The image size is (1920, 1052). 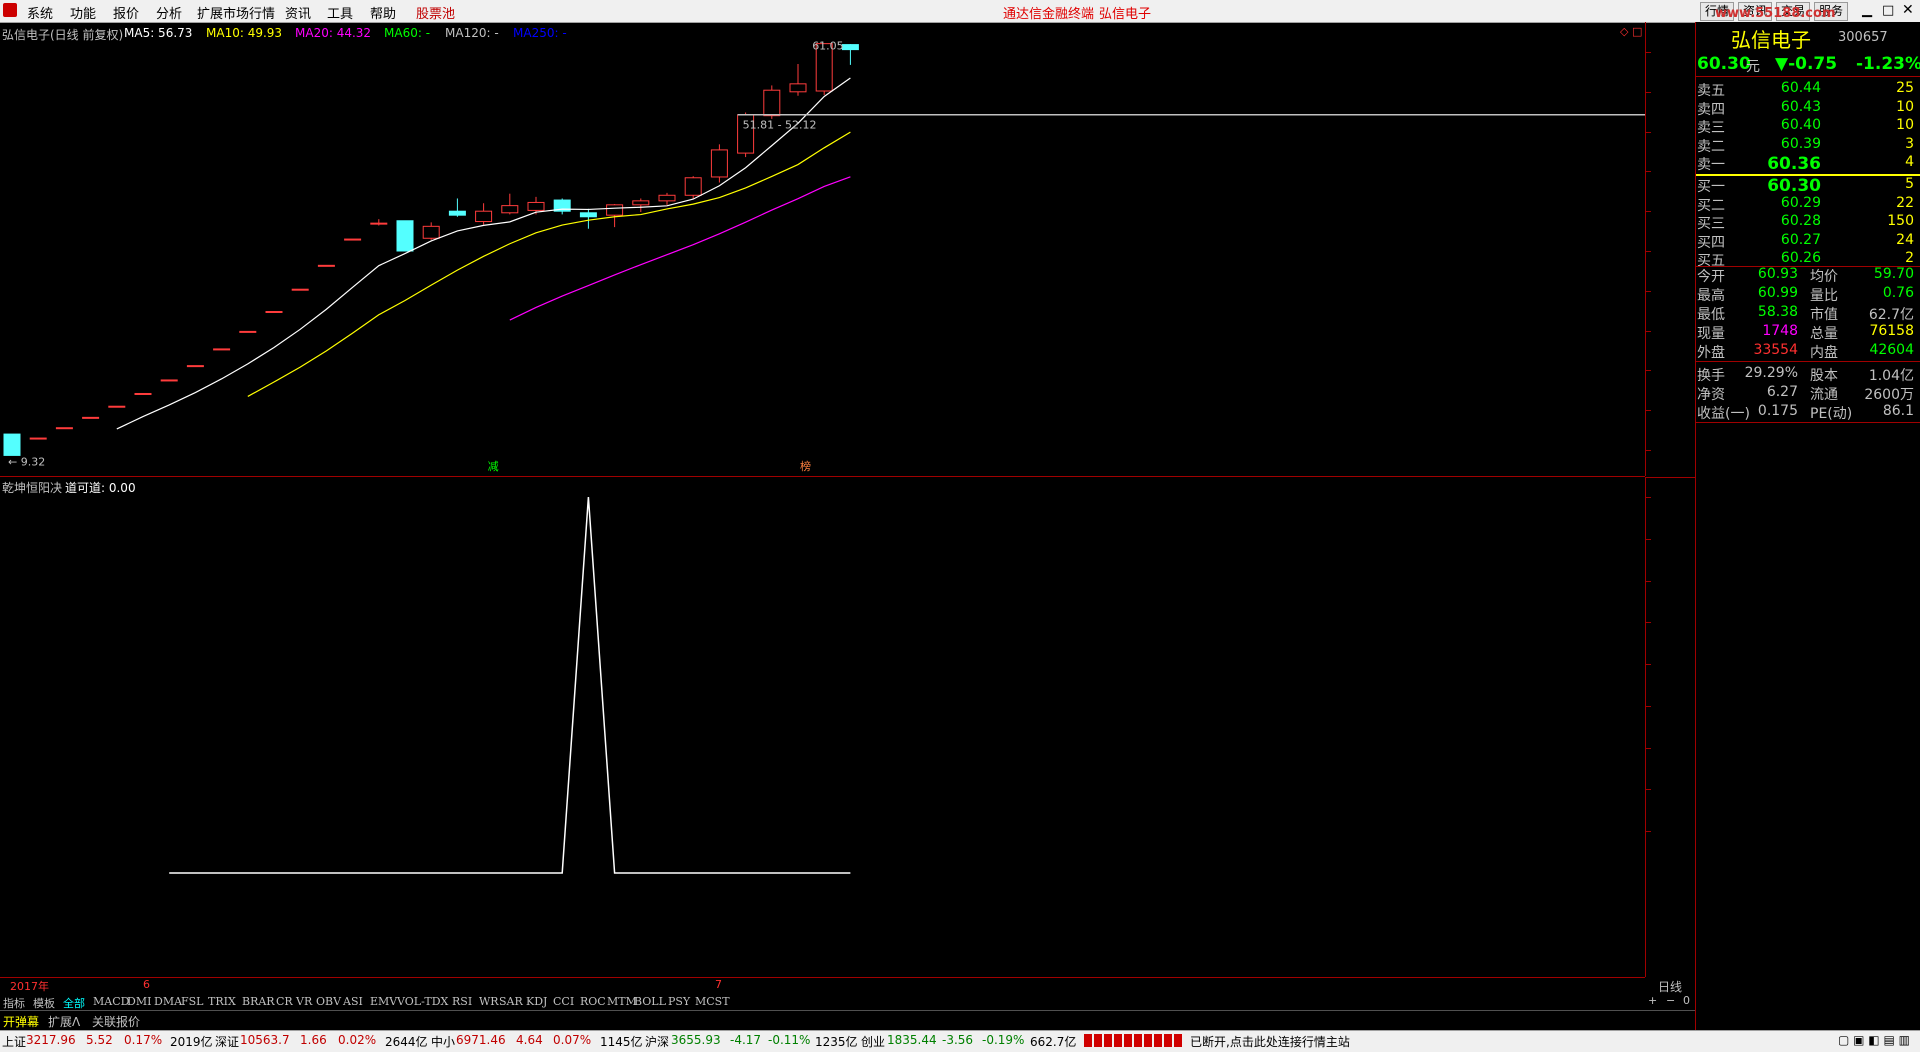 I want to click on indicator-tab-obv: OBV, so click(x=328, y=1001).